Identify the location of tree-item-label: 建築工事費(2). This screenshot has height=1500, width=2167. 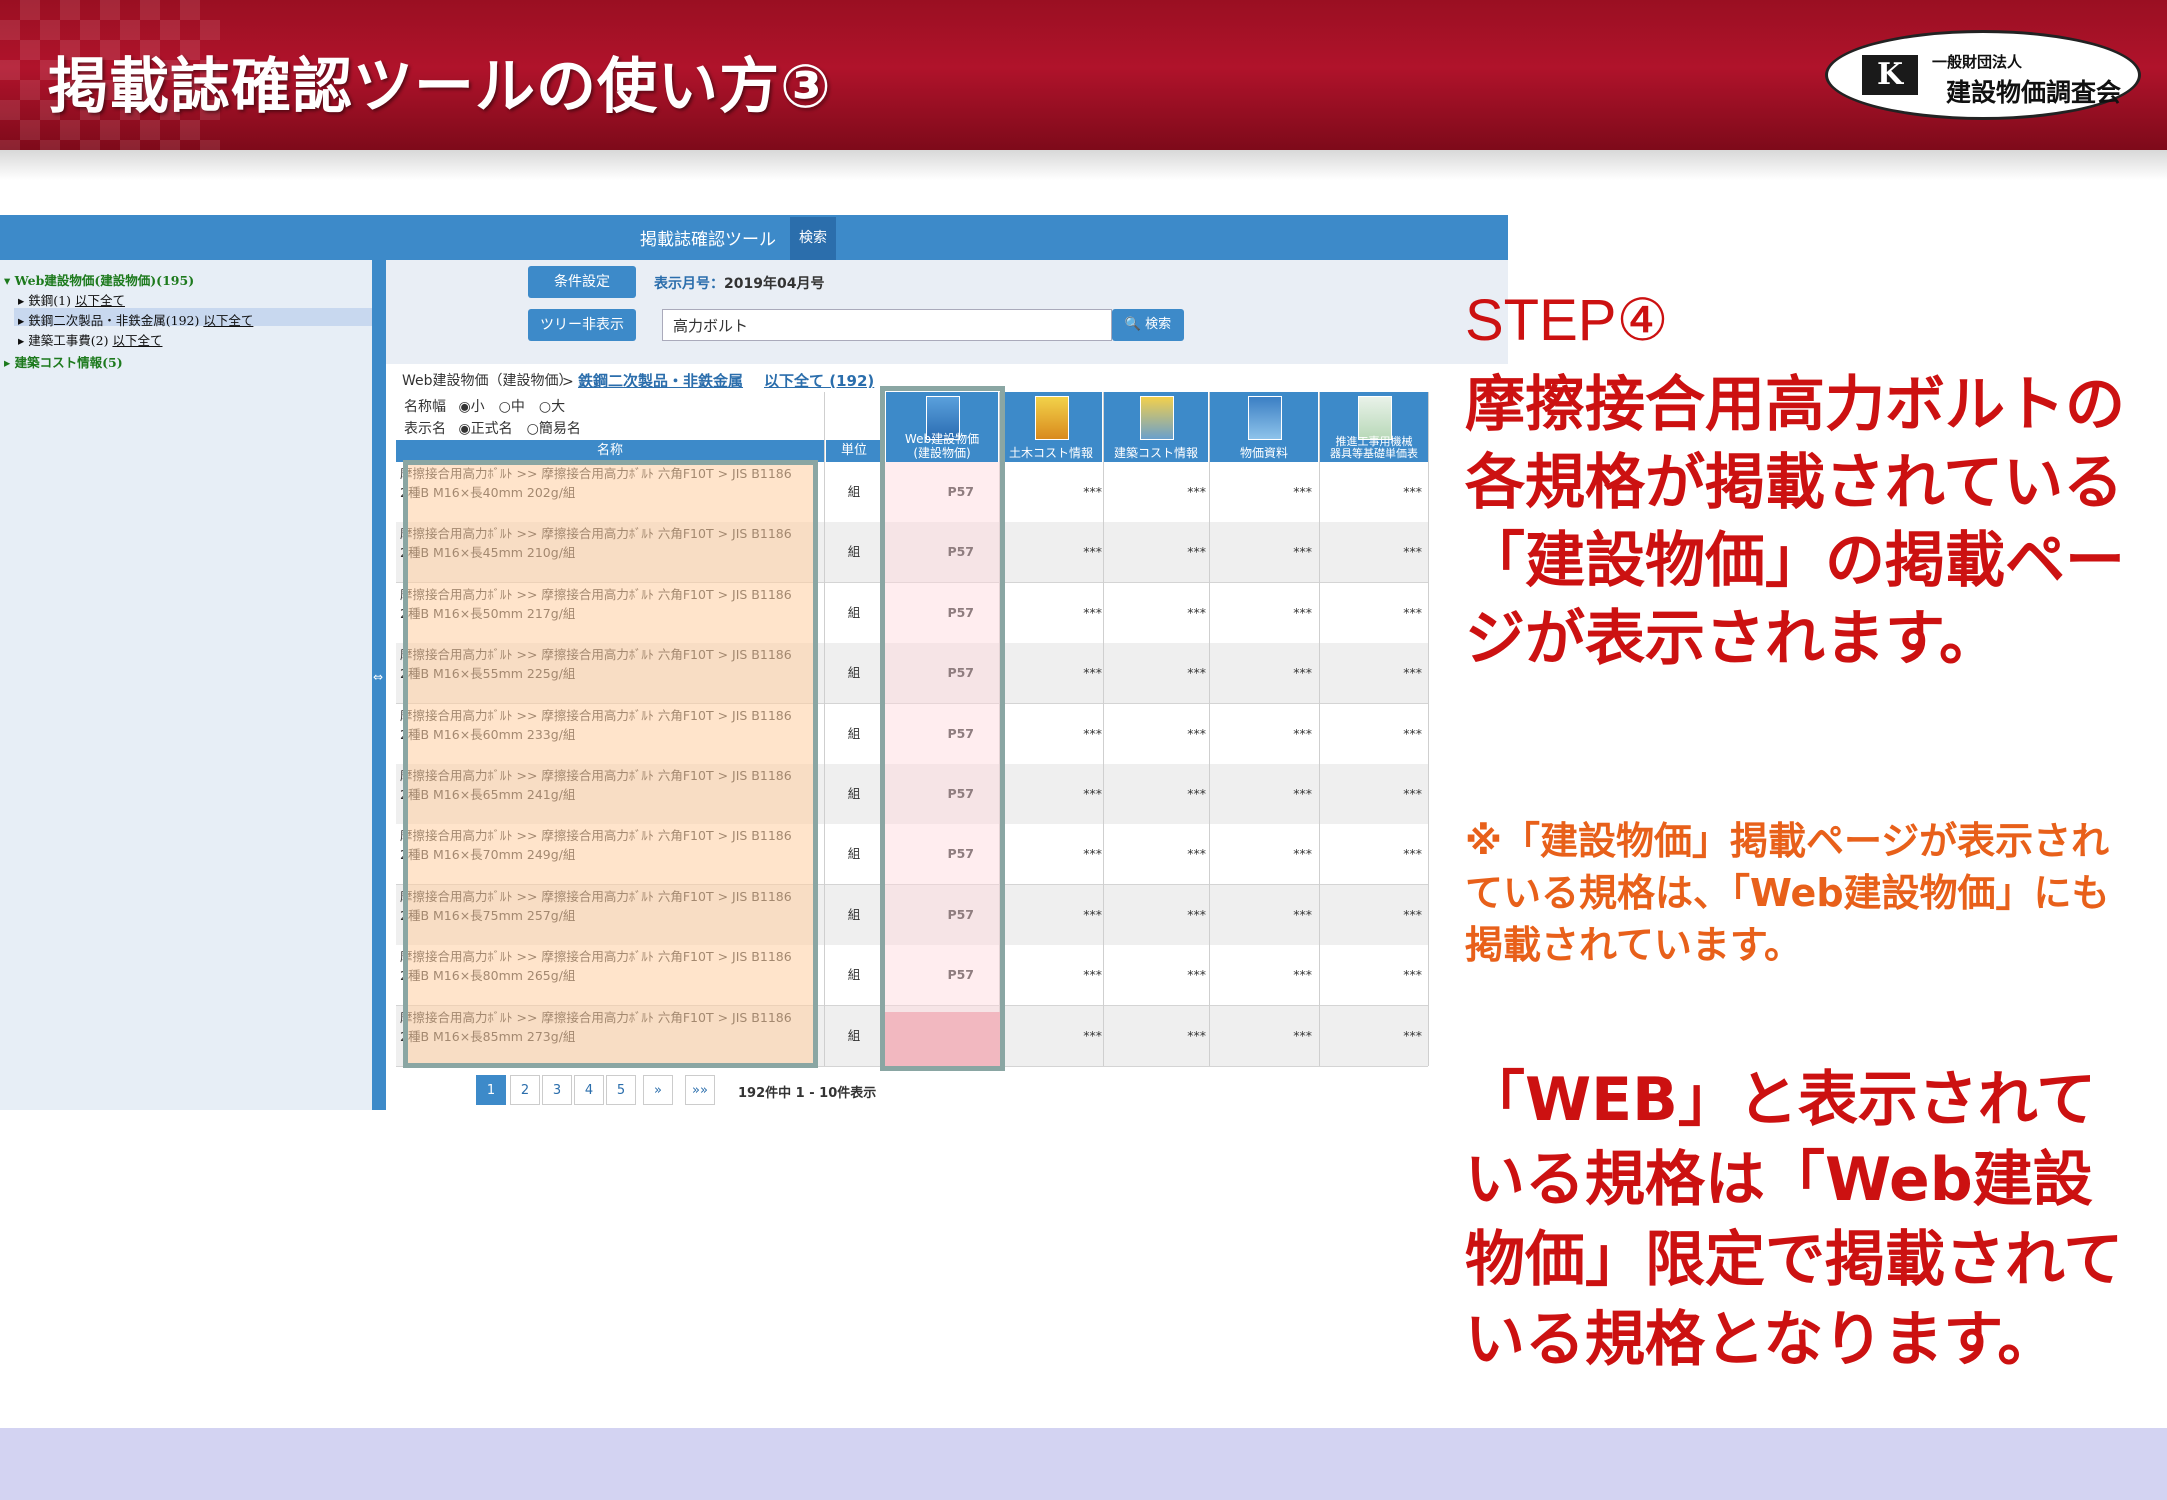
(68, 340).